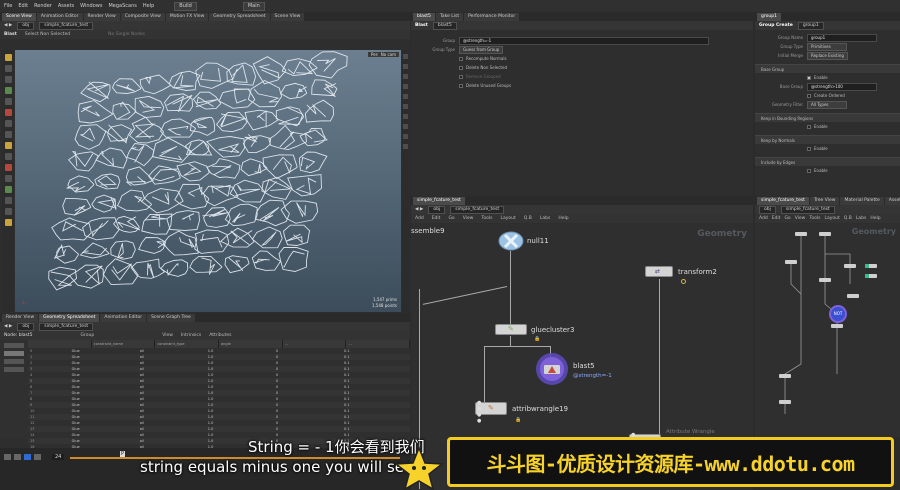  Describe the element at coordinates (809, 148) in the screenshot. I see `normals-enable-checkbox` at that location.